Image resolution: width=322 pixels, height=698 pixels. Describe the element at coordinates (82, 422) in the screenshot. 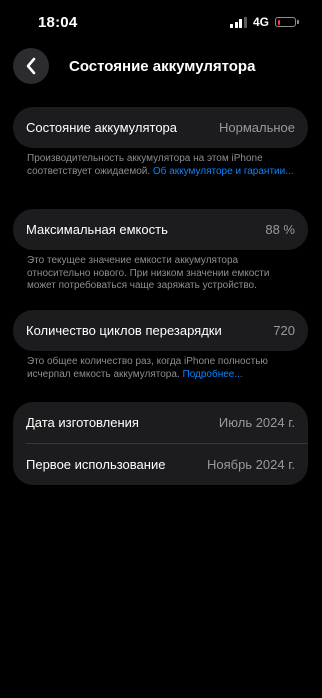

I see `manufacture-date-label: Дата изготовления` at that location.